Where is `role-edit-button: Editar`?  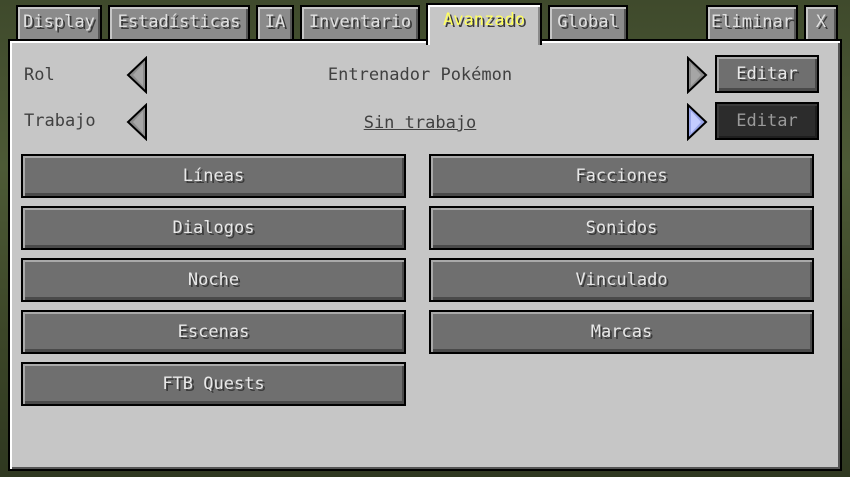 role-edit-button: Editar is located at coordinates (767, 74).